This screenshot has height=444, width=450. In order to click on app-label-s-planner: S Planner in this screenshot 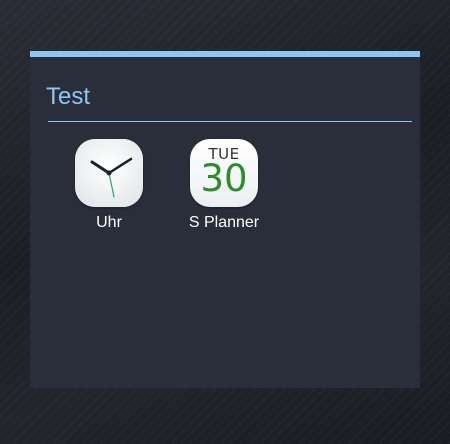, I will do `click(224, 222)`.